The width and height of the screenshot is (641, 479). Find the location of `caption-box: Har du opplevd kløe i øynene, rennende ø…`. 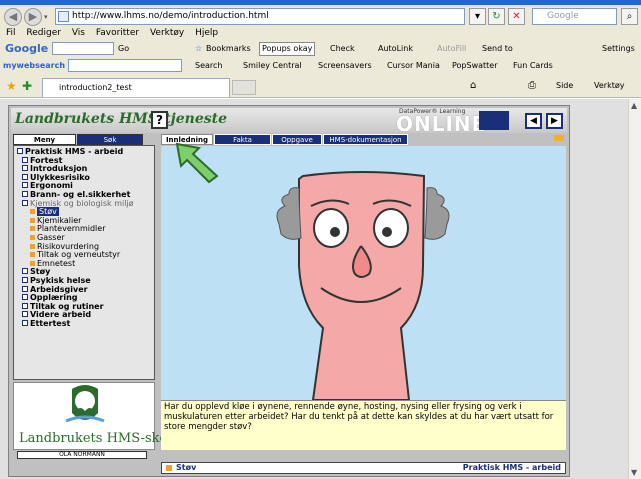

caption-box: Har du opplevd kløe i øynene, rennende ø… is located at coordinates (363, 425).